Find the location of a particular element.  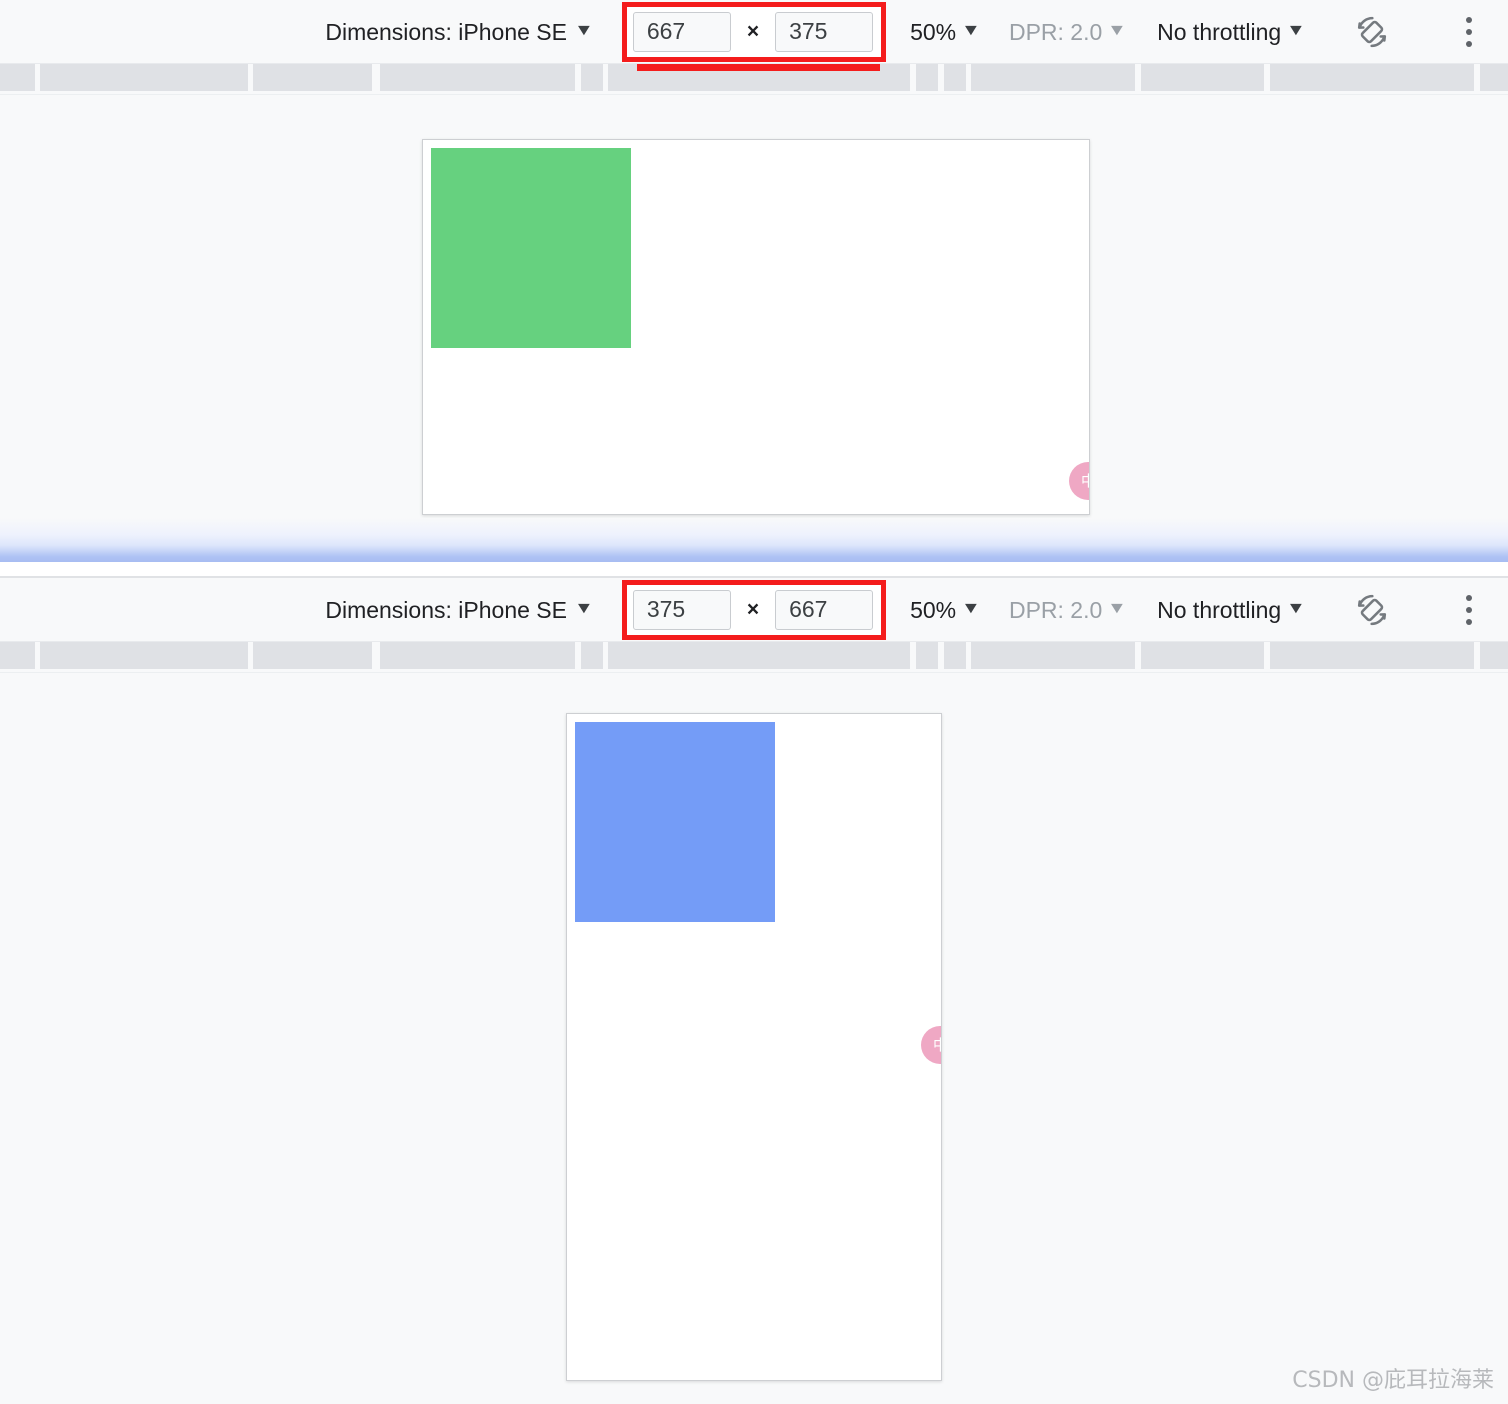

blue-color-block is located at coordinates (675, 822).